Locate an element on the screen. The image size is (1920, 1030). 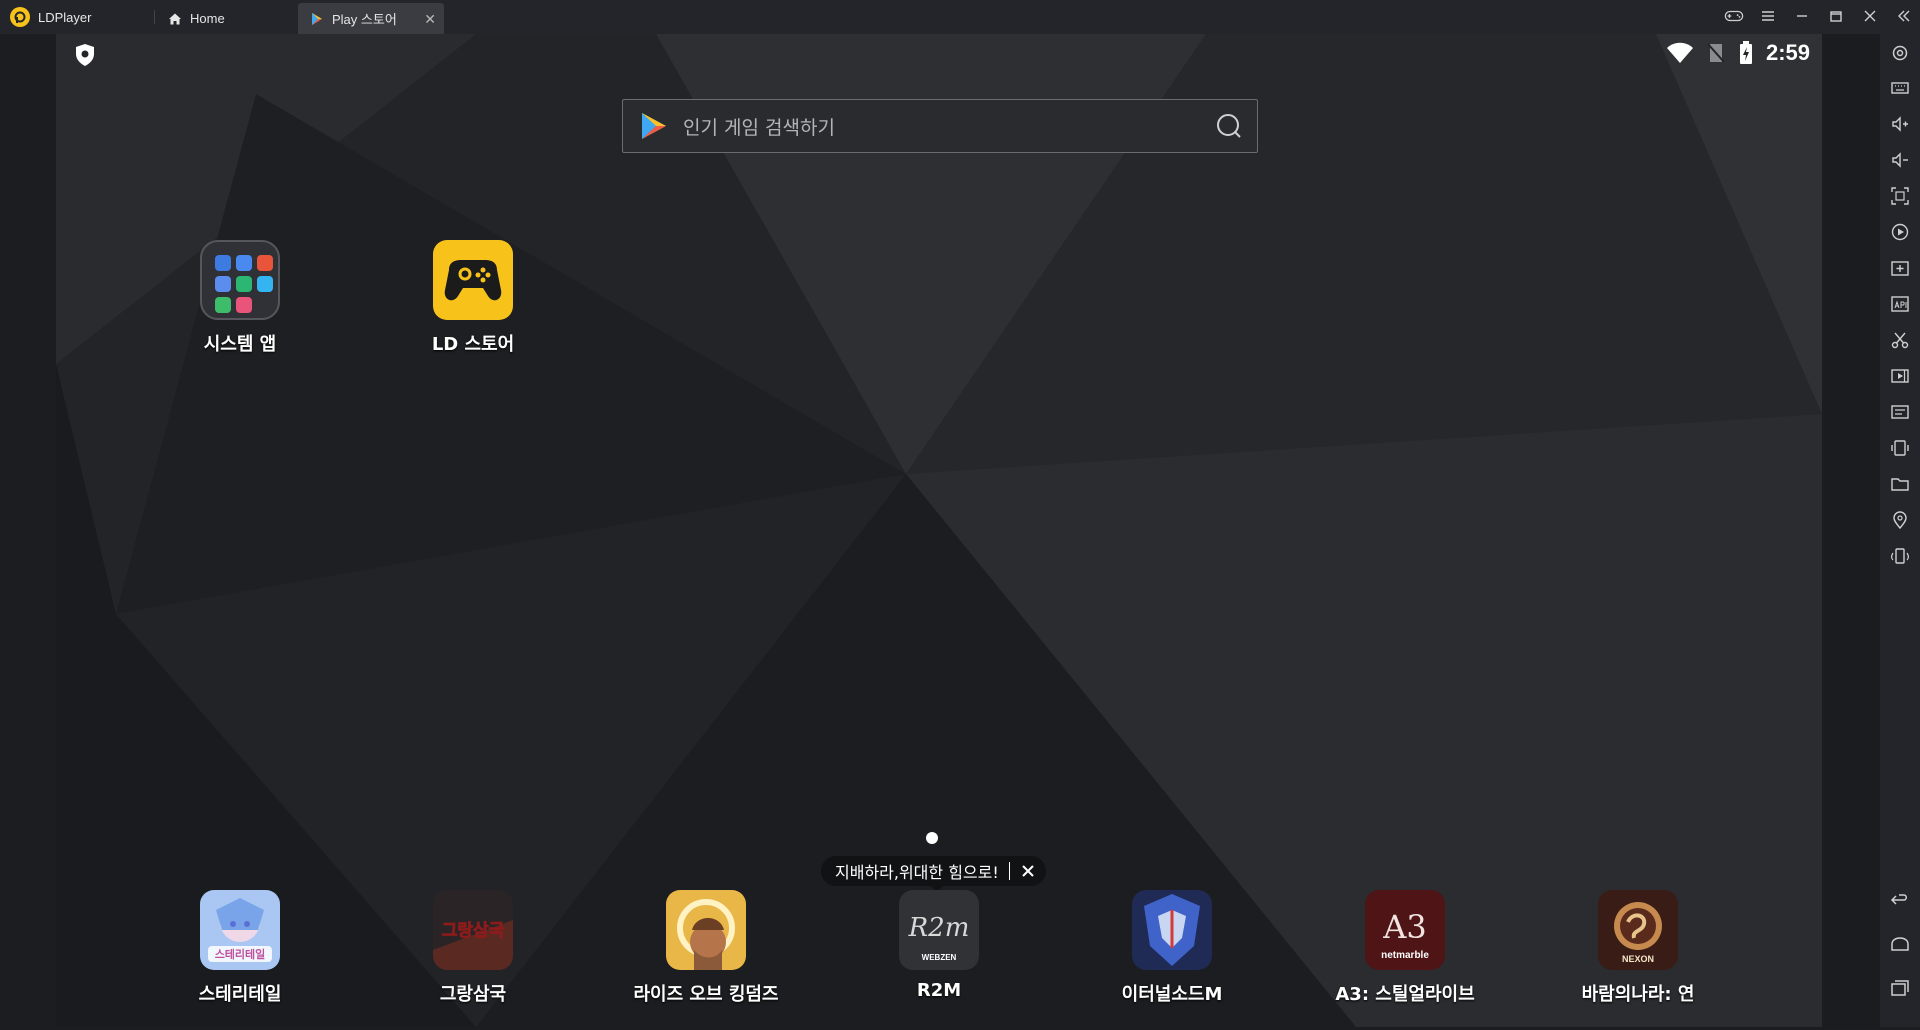
app-name: LDPlayer is located at coordinates (65, 17).